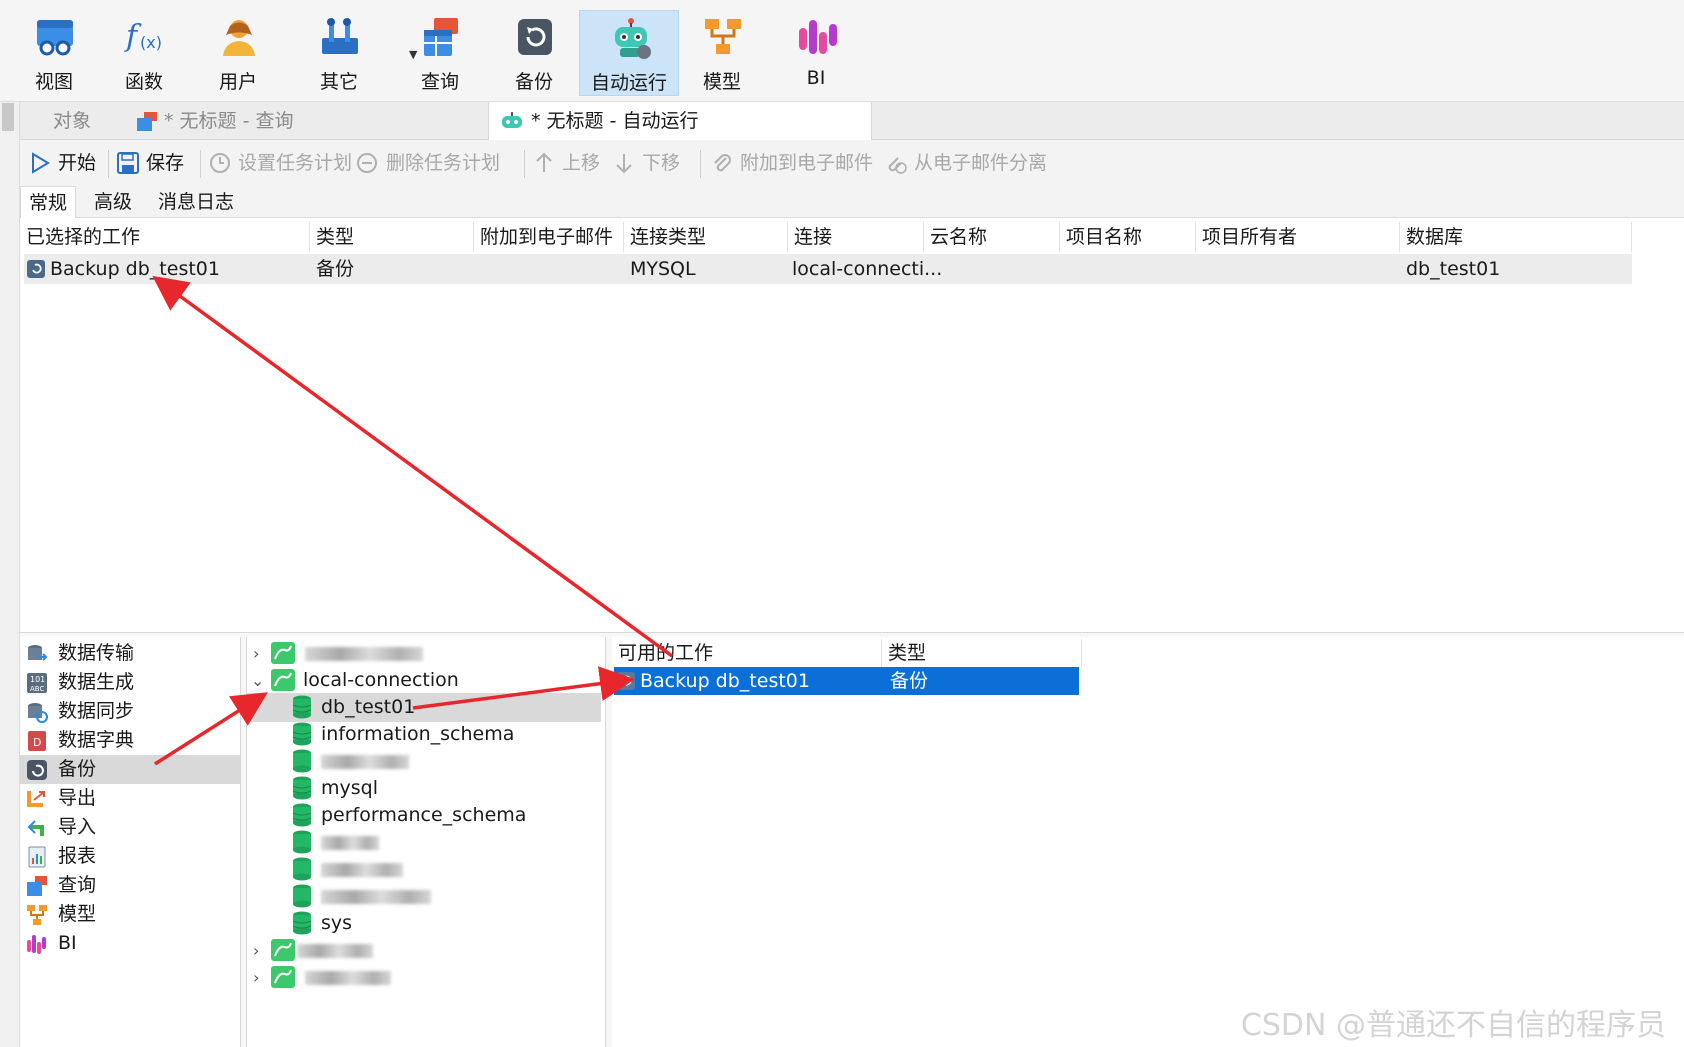 Image resolution: width=1684 pixels, height=1047 pixels. I want to click on detach-email-button: 从电子邮件分离, so click(965, 163).